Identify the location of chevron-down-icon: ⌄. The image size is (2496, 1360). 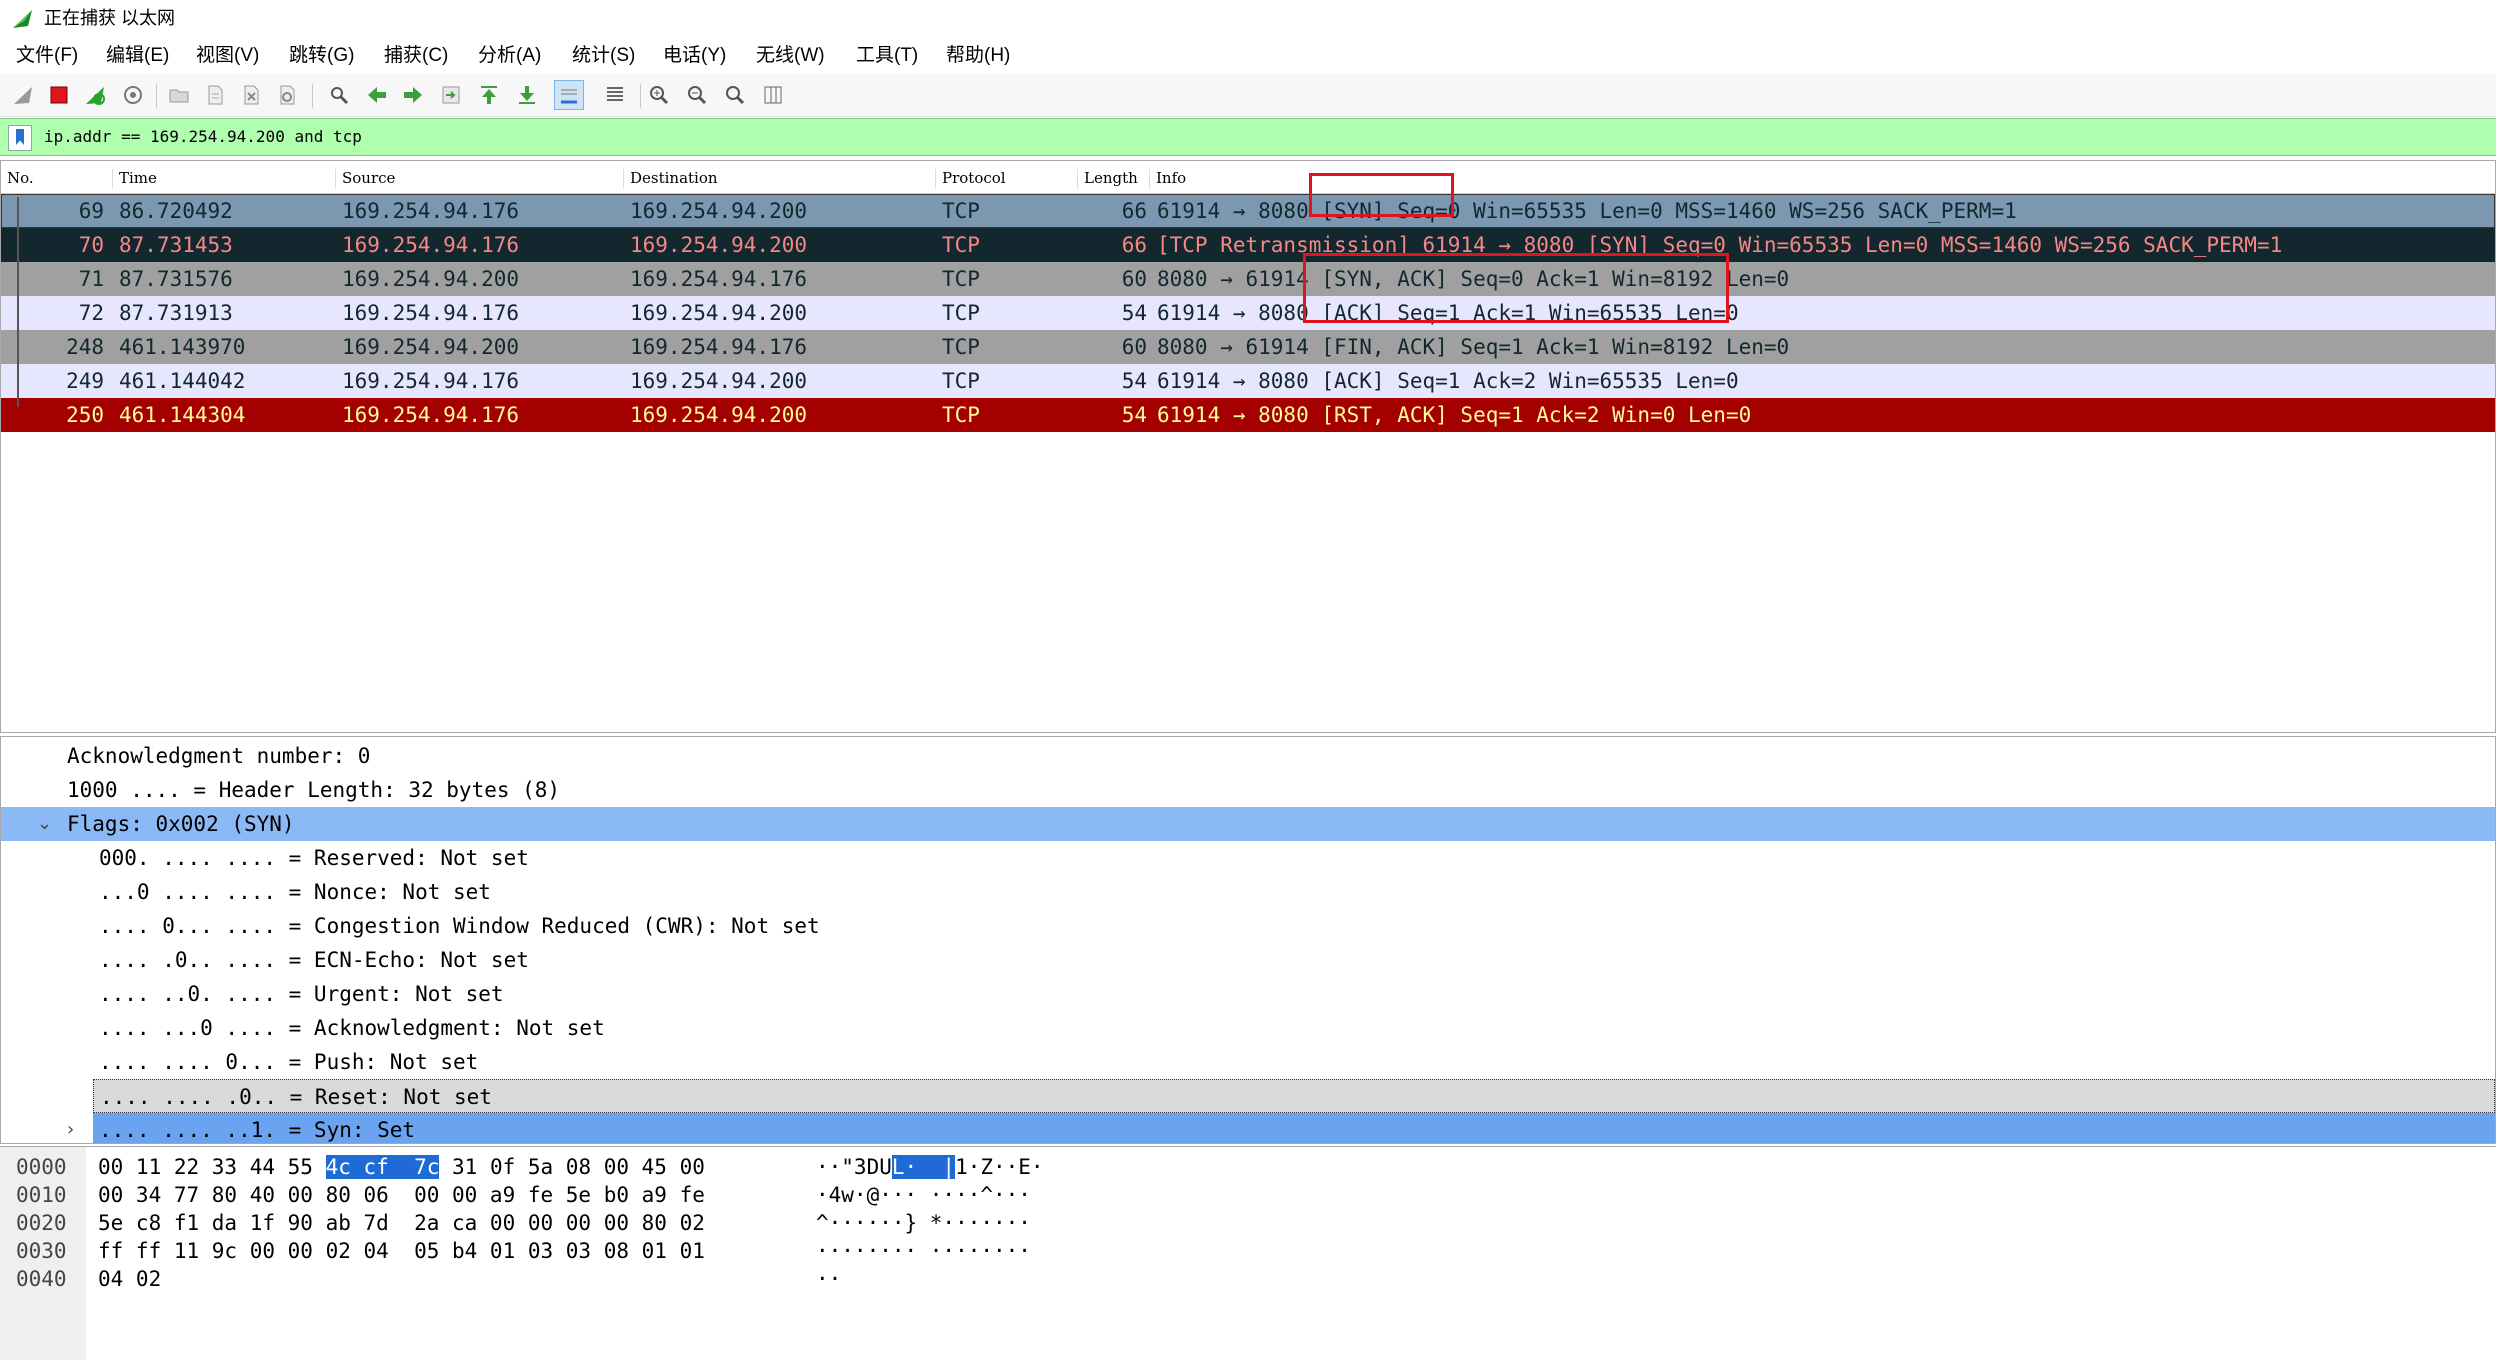
(44, 824).